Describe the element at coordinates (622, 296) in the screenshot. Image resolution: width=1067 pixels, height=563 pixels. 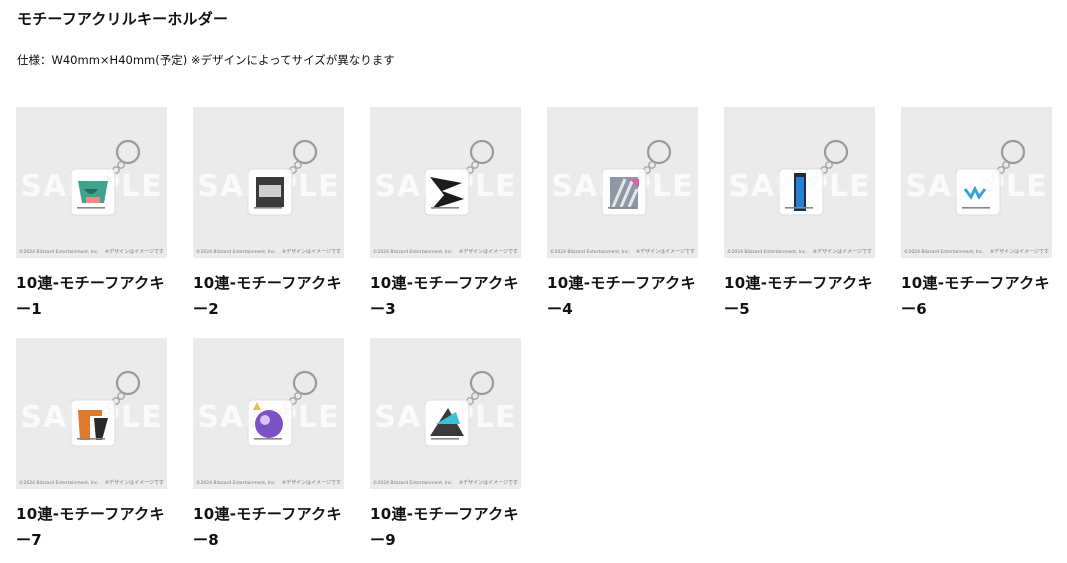
I see `product-title: 10連-モチーフアクキー4` at that location.